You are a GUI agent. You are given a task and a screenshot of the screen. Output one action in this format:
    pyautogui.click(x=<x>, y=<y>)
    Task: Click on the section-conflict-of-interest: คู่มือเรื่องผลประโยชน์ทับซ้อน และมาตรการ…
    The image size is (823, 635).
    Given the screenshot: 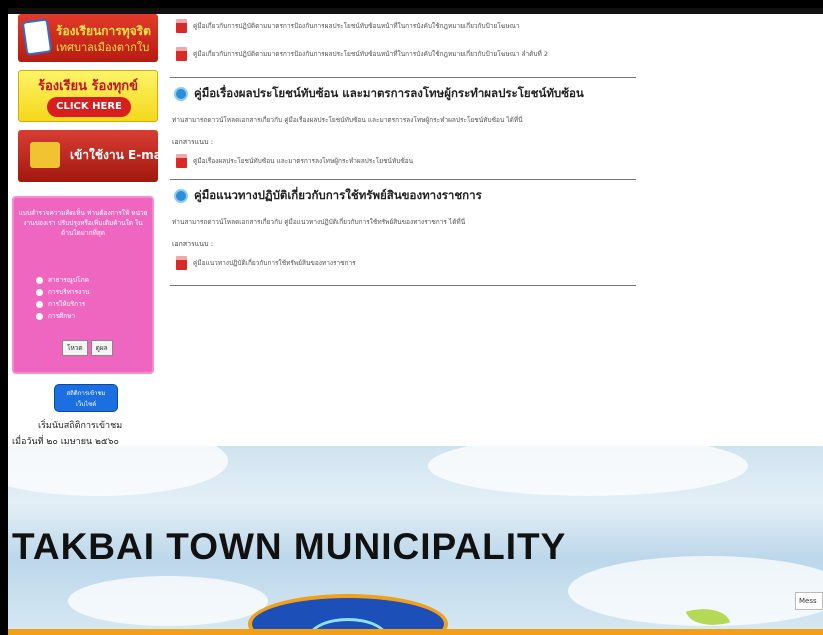 What is the action you would take?
    pyautogui.click(x=401, y=126)
    